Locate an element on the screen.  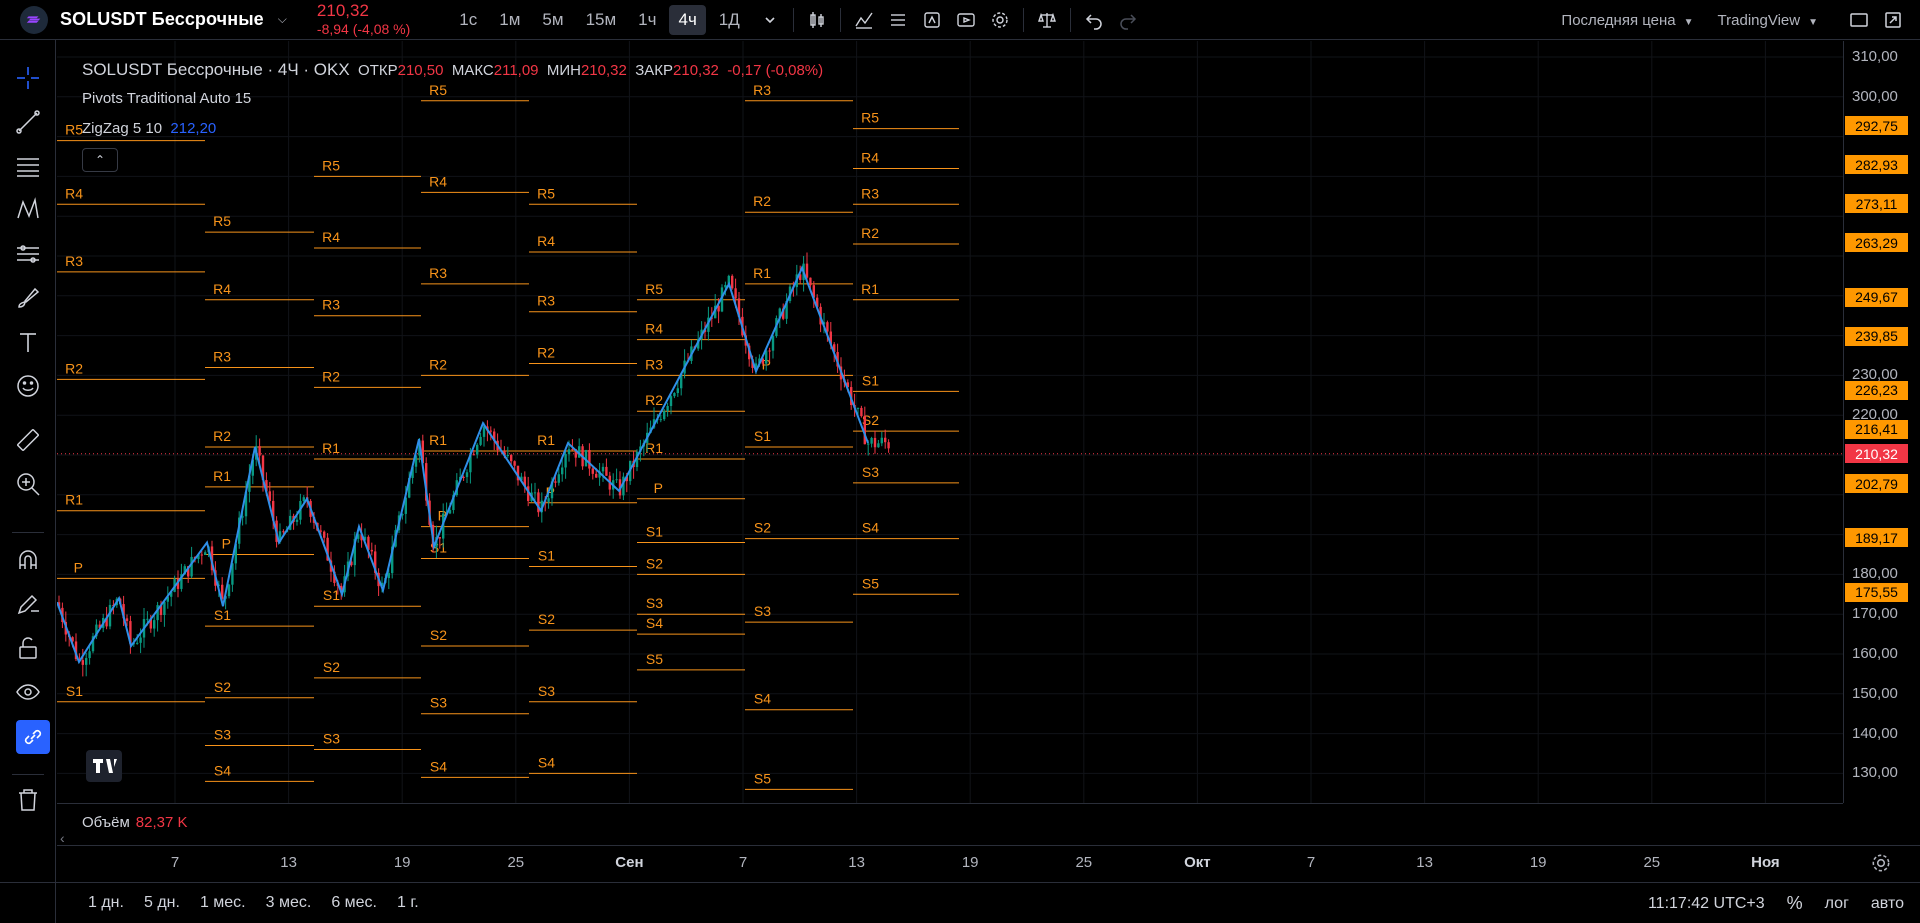
pivot-level-label: S4 is located at coordinates (762, 699).